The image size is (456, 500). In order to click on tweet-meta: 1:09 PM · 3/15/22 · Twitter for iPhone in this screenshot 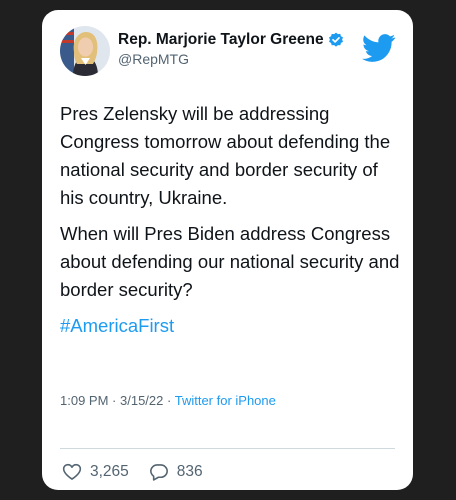, I will do `click(168, 400)`.